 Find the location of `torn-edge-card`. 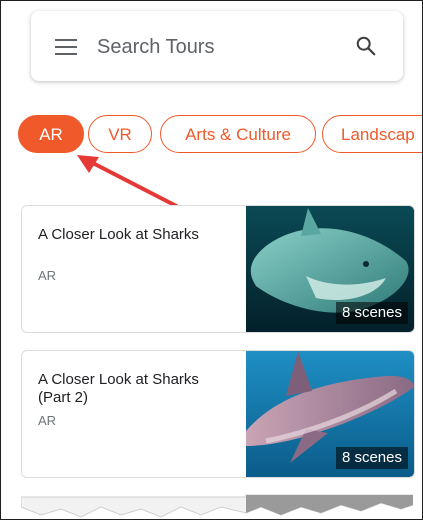

torn-edge-card is located at coordinates (217, 506).